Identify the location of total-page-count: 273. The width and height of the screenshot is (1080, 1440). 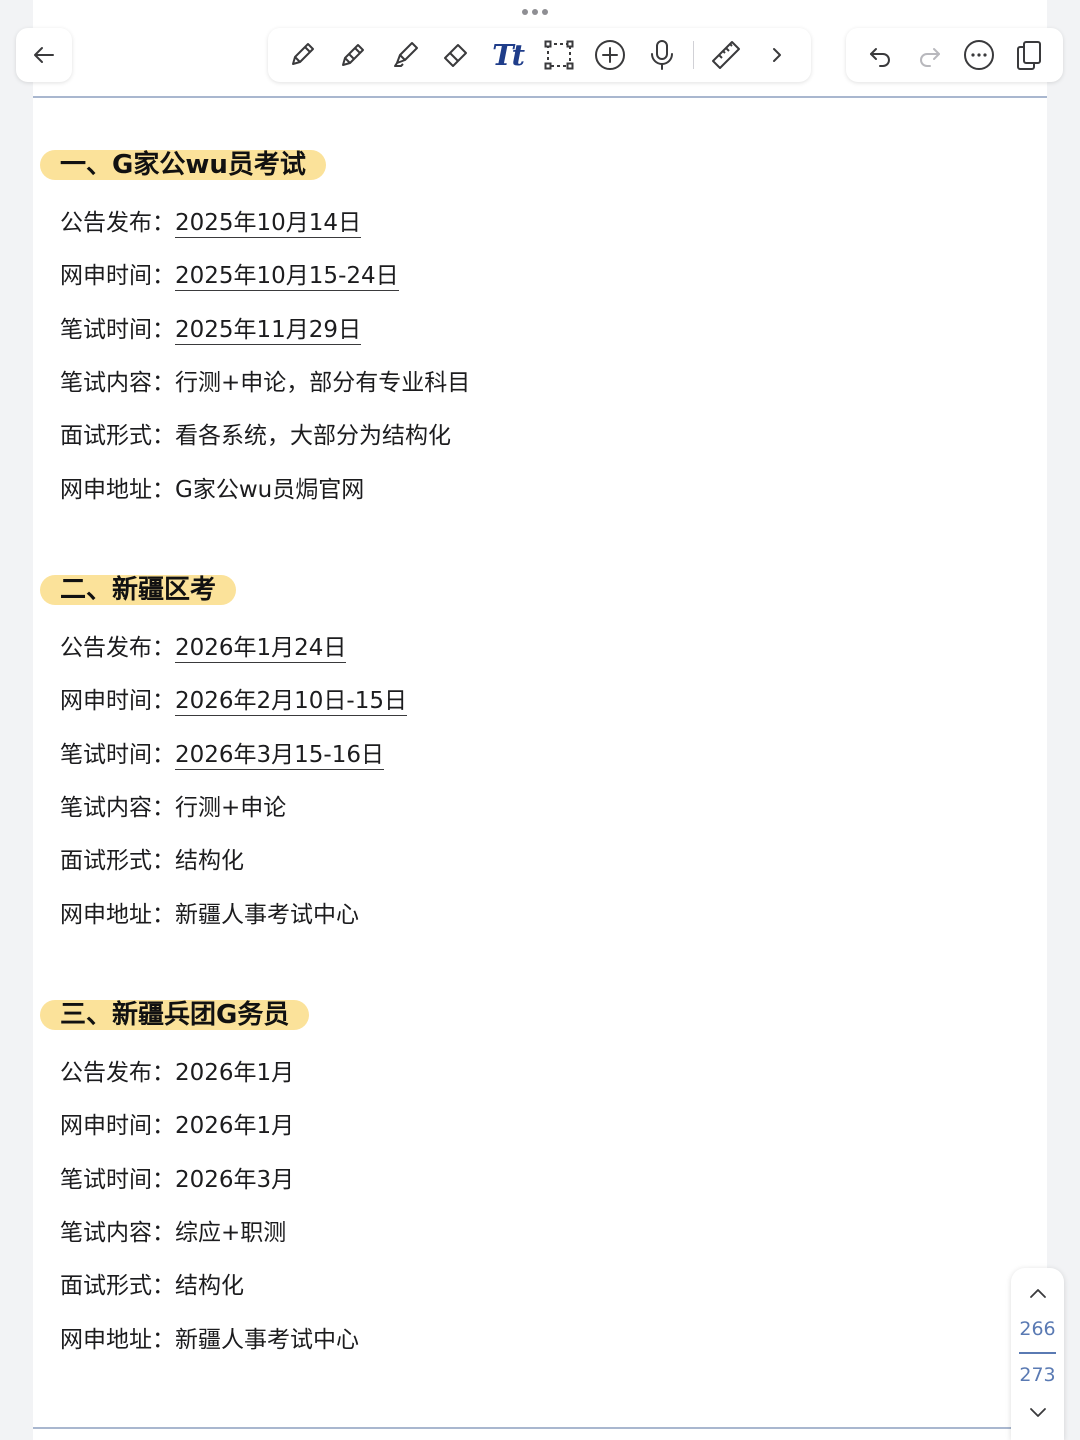
(1037, 1375).